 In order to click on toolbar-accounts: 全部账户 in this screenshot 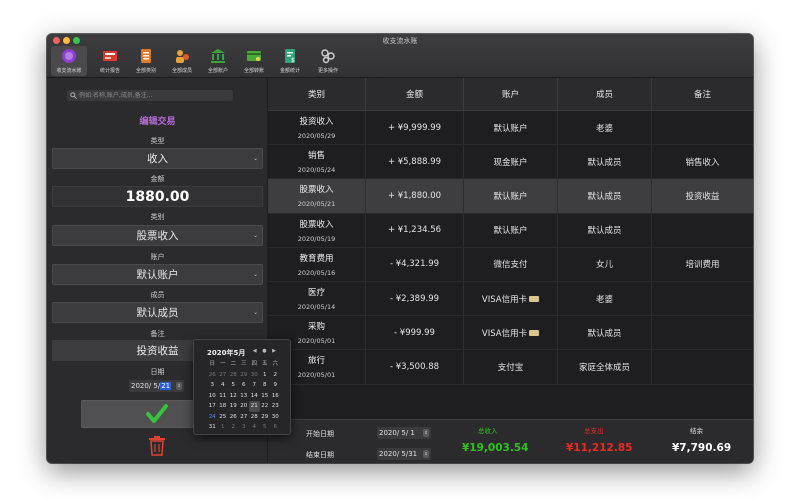, I will do `click(218, 61)`.